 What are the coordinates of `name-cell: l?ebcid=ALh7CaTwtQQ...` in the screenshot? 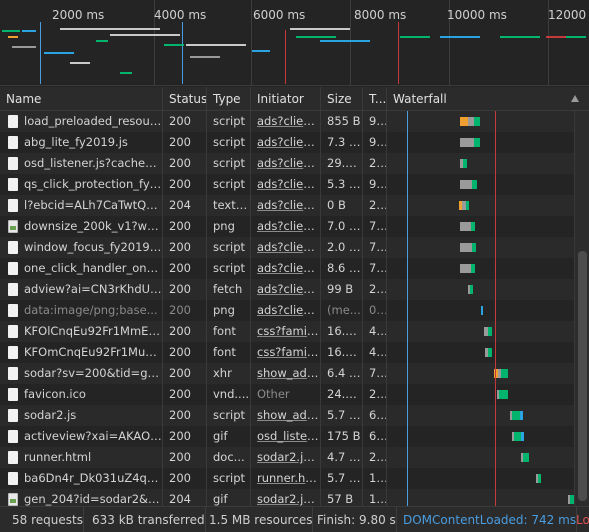 It's located at (81, 205).